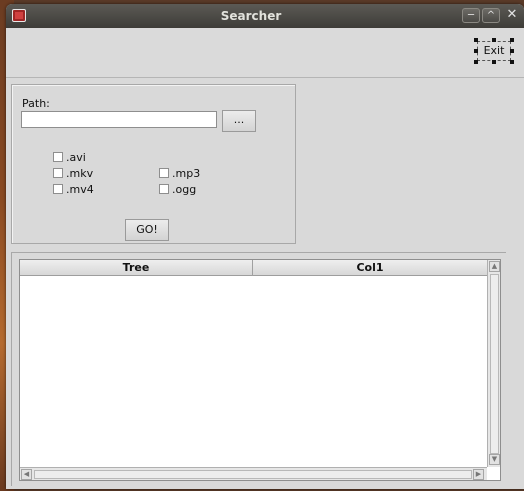  What do you see at coordinates (186, 173) in the screenshot?
I see `checkbox-label: .mp3` at bounding box center [186, 173].